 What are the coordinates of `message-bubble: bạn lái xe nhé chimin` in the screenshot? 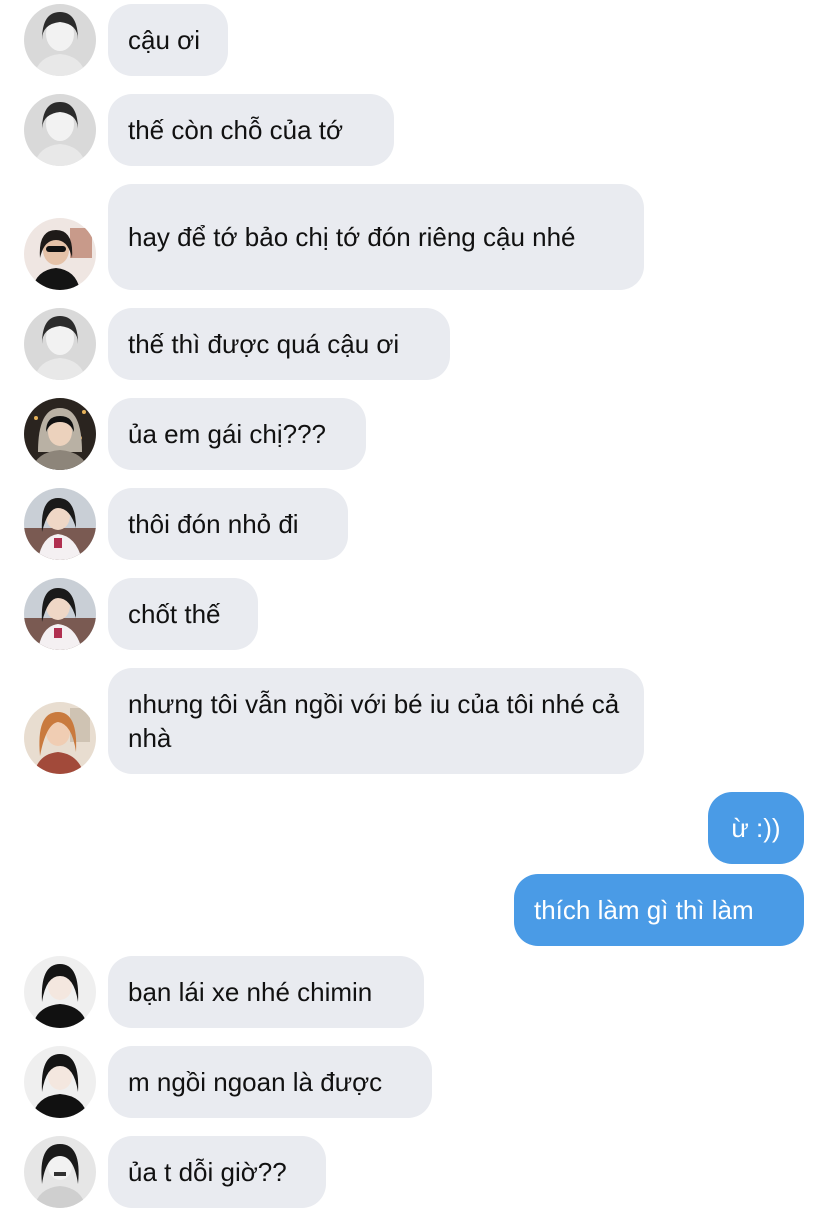 It's located at (266, 992).